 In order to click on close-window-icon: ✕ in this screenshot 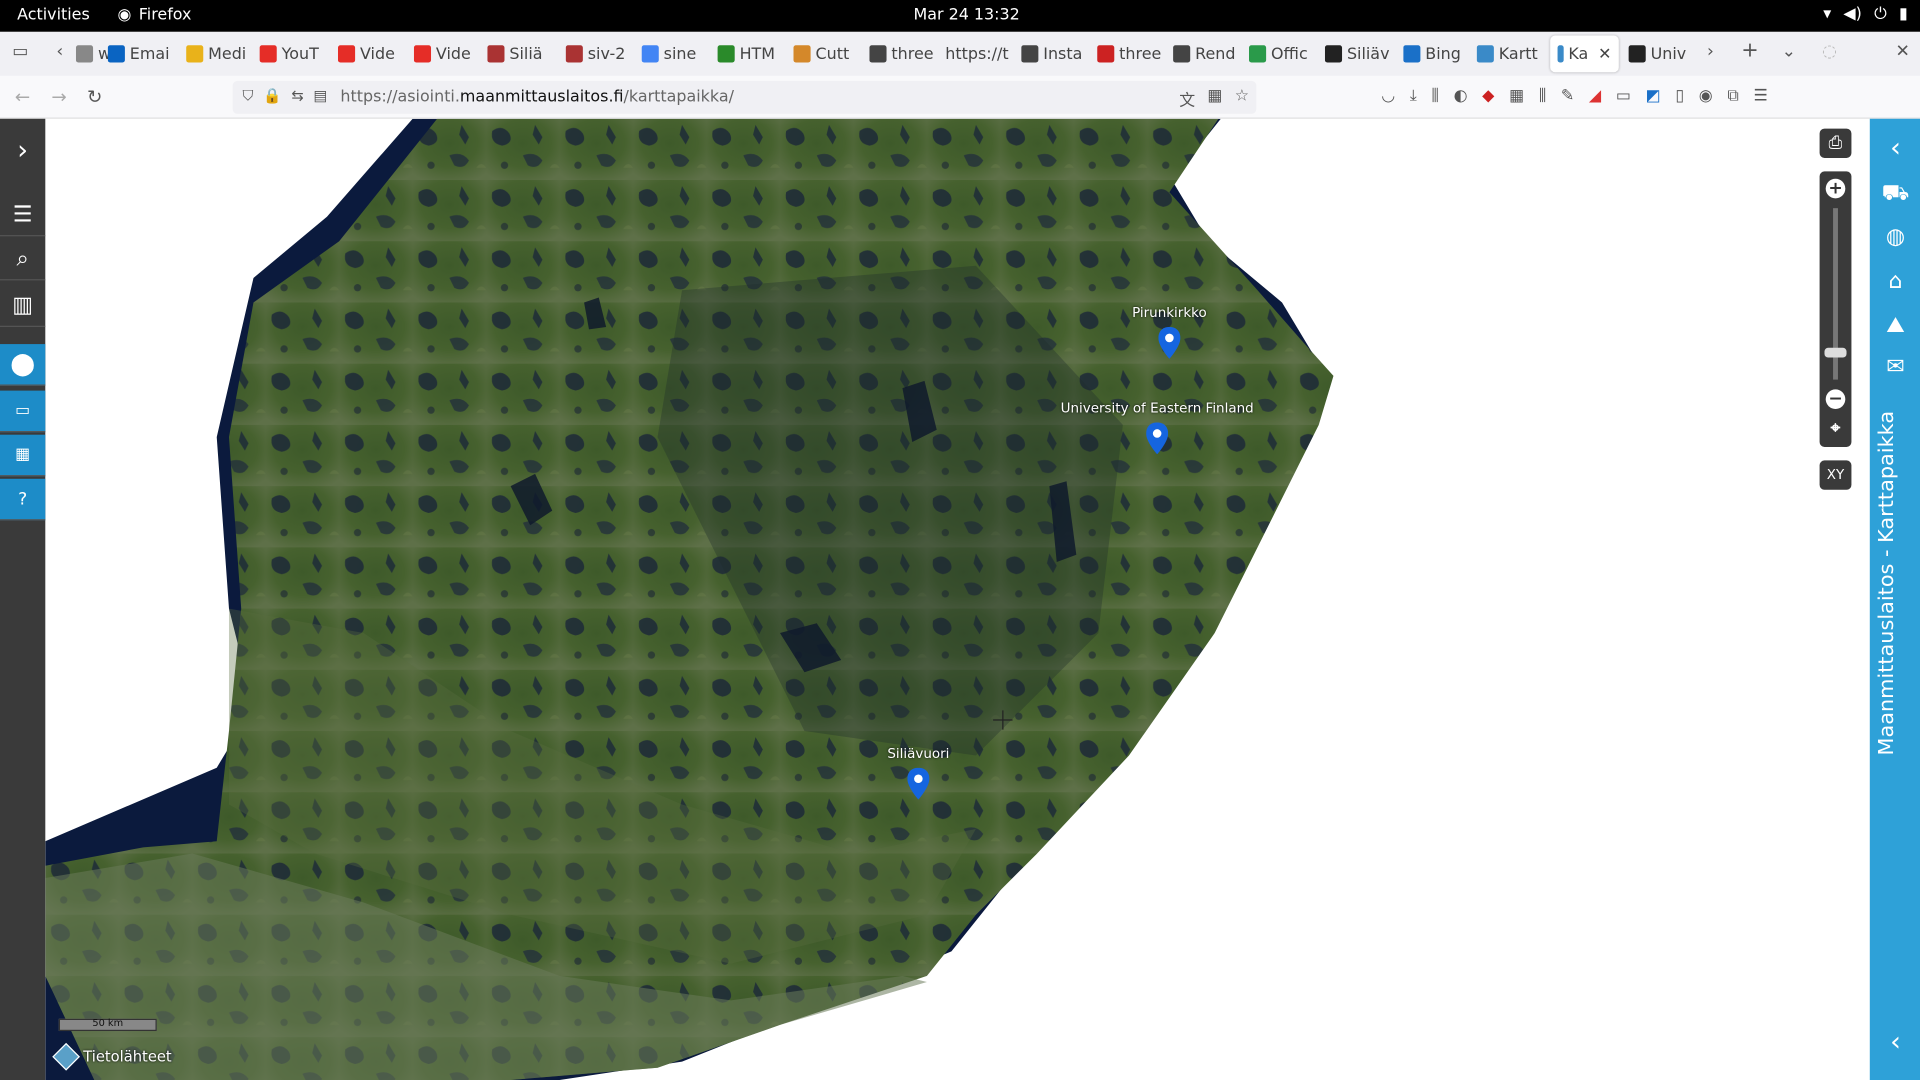, I will do `click(1903, 52)`.